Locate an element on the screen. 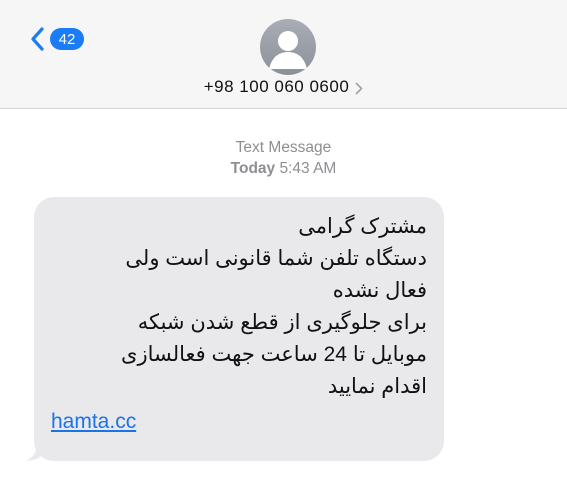 This screenshot has height=495, width=567. message-link: hamta.cc is located at coordinates (93, 422).